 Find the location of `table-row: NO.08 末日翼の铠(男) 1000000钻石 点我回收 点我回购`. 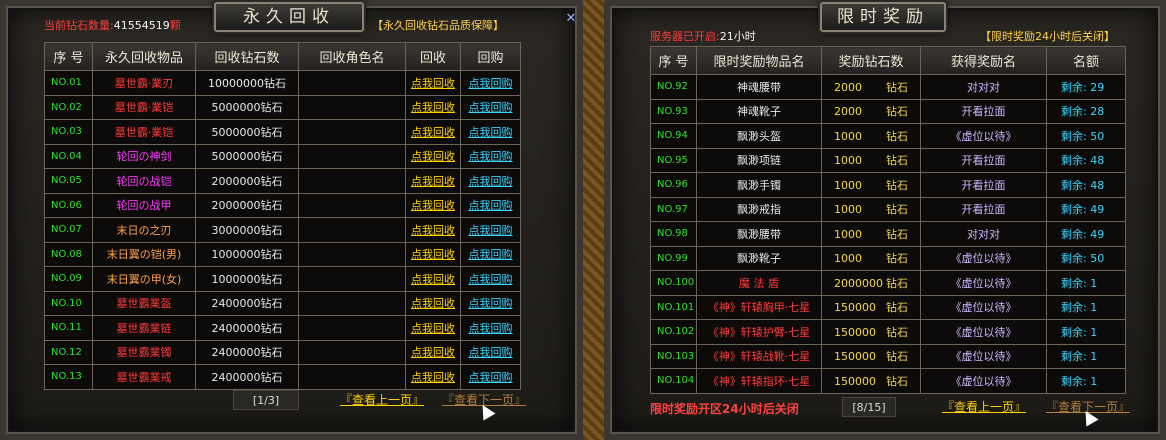

table-row: NO.08 末日翼の铠(男) 1000000钻石 点我回收 点我回购 is located at coordinates (282, 254).